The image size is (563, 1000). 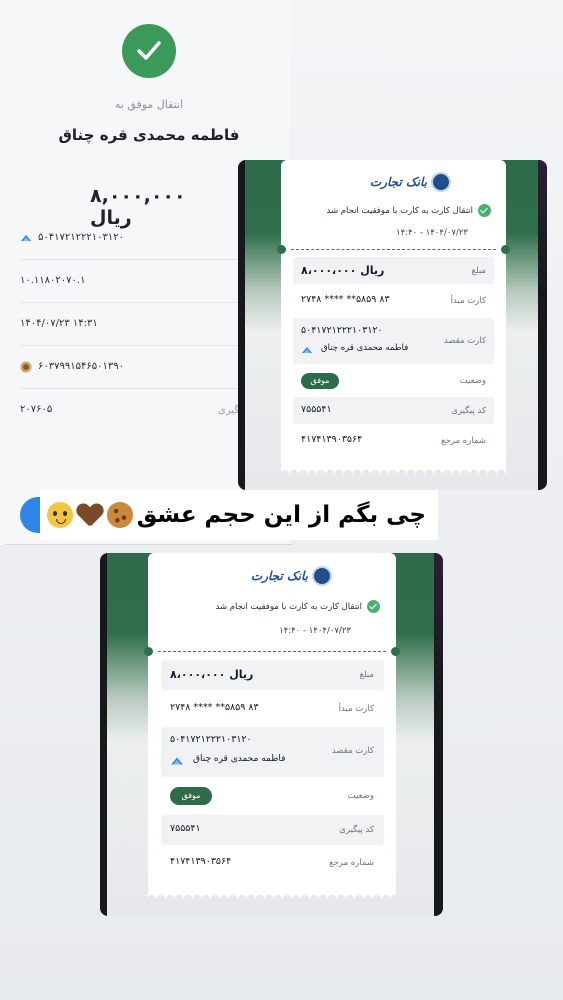 What do you see at coordinates (129, 409) in the screenshot?
I see `detail-row: ۲۰۷۶۰۵` at bounding box center [129, 409].